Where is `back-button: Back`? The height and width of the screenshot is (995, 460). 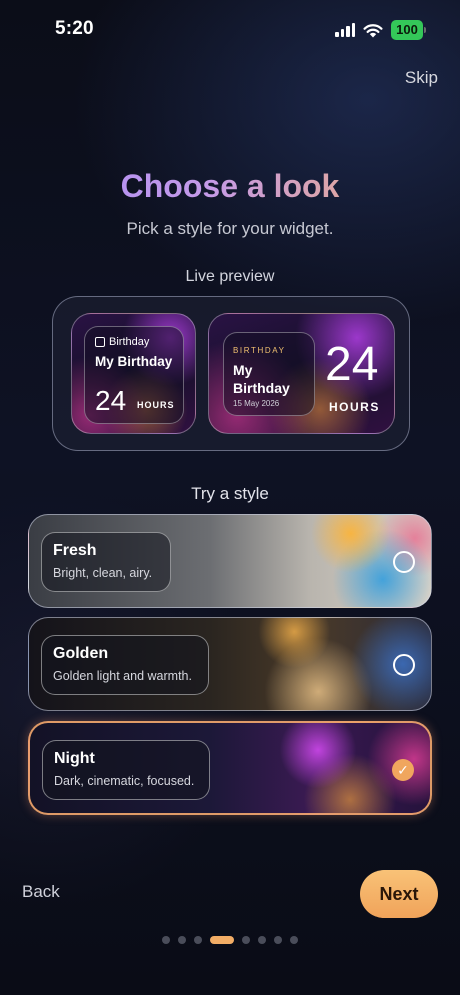
back-button: Back is located at coordinates (41, 892).